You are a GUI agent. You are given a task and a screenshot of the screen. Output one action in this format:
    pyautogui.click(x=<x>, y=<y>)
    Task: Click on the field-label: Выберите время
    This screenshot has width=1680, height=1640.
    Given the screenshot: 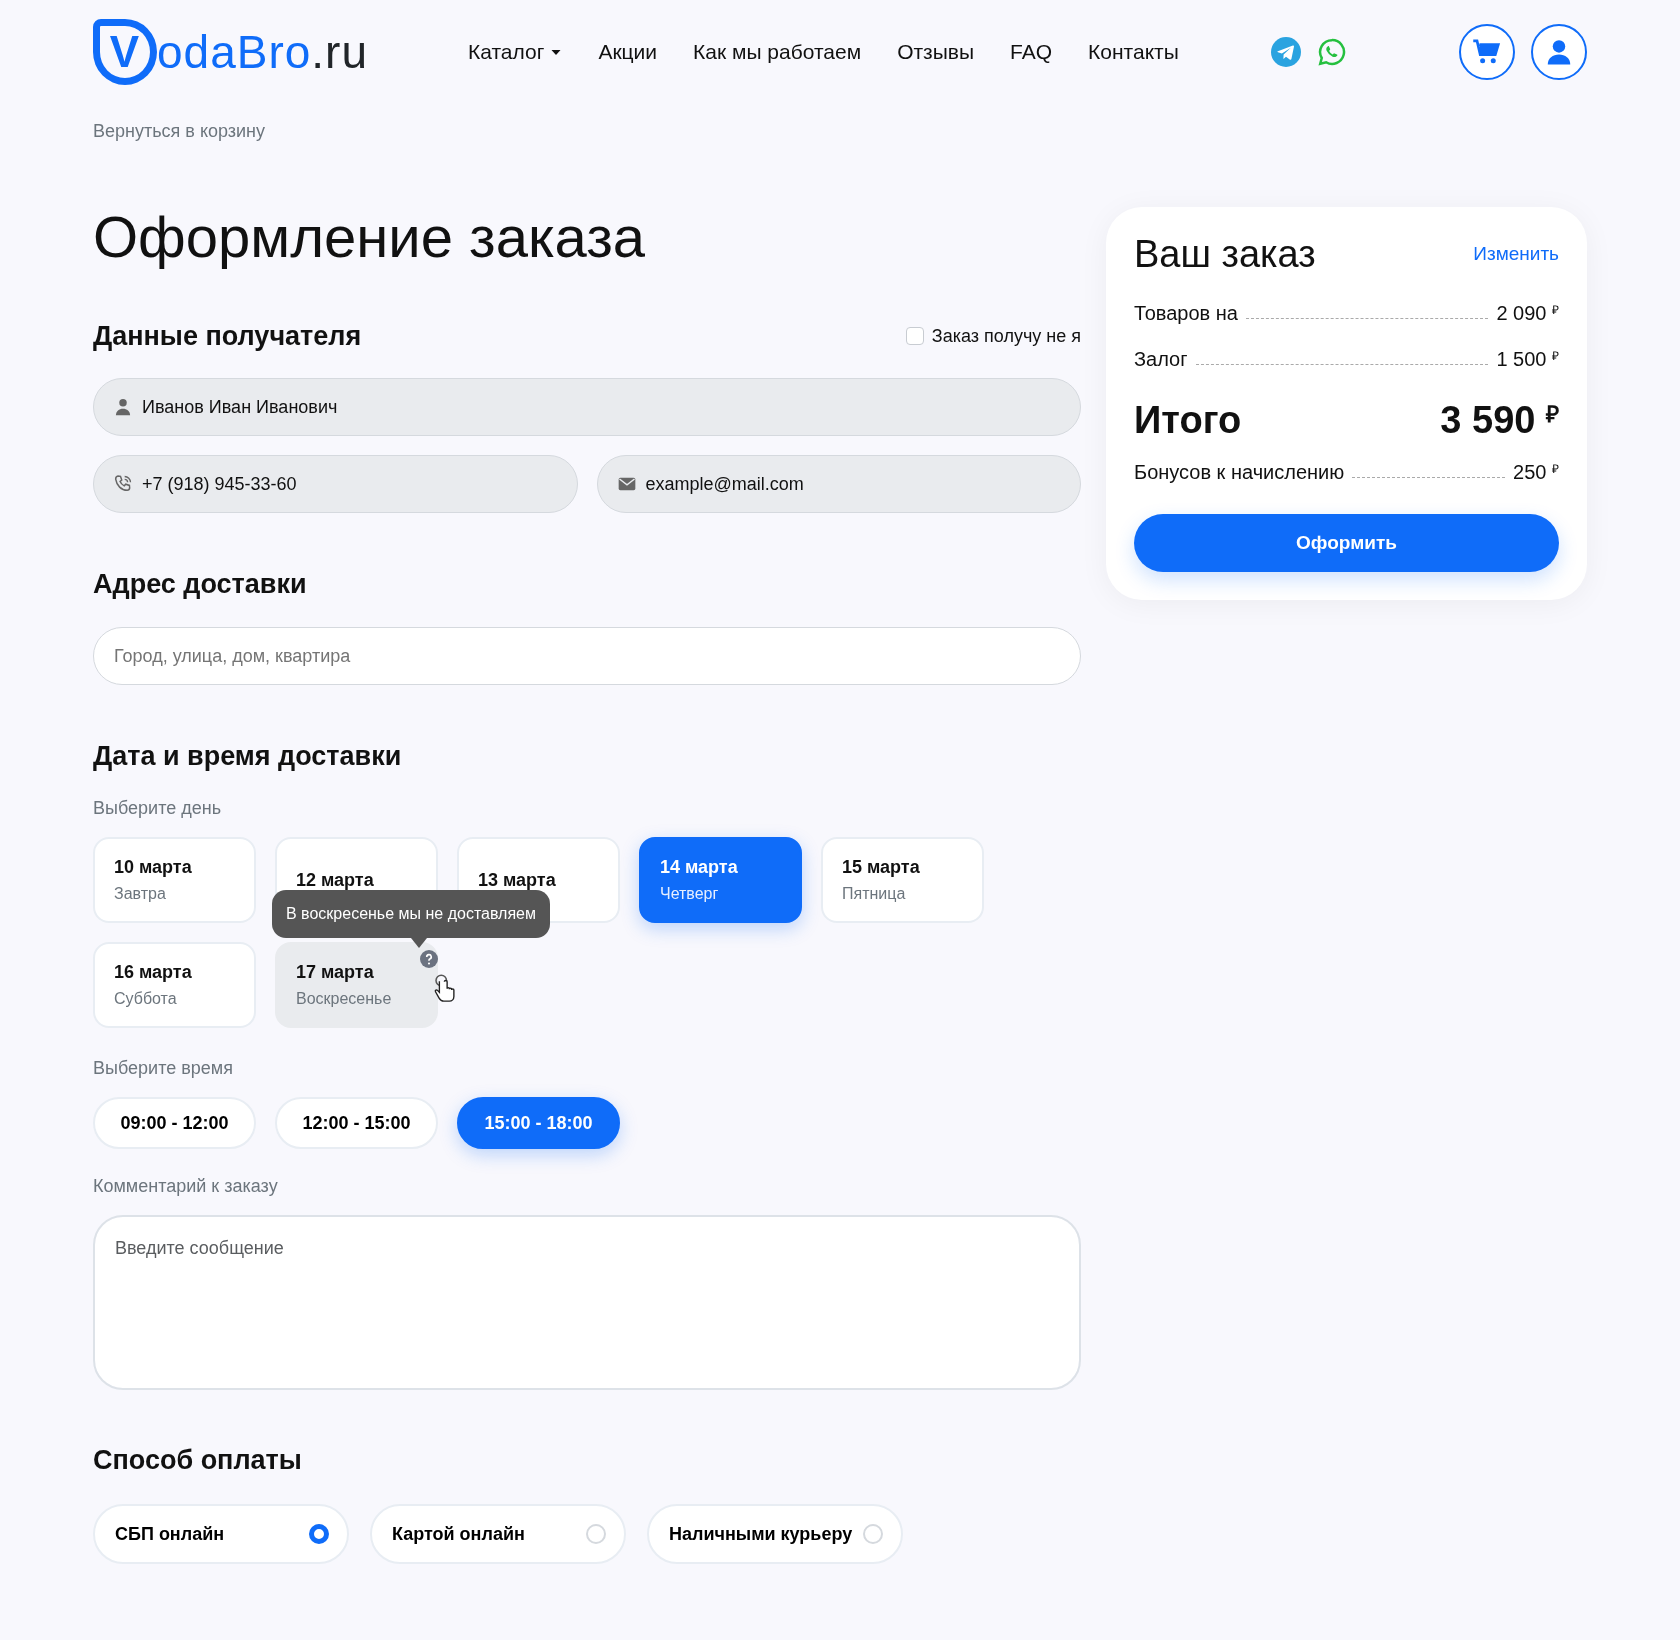 What is the action you would take?
    pyautogui.click(x=163, y=1068)
    